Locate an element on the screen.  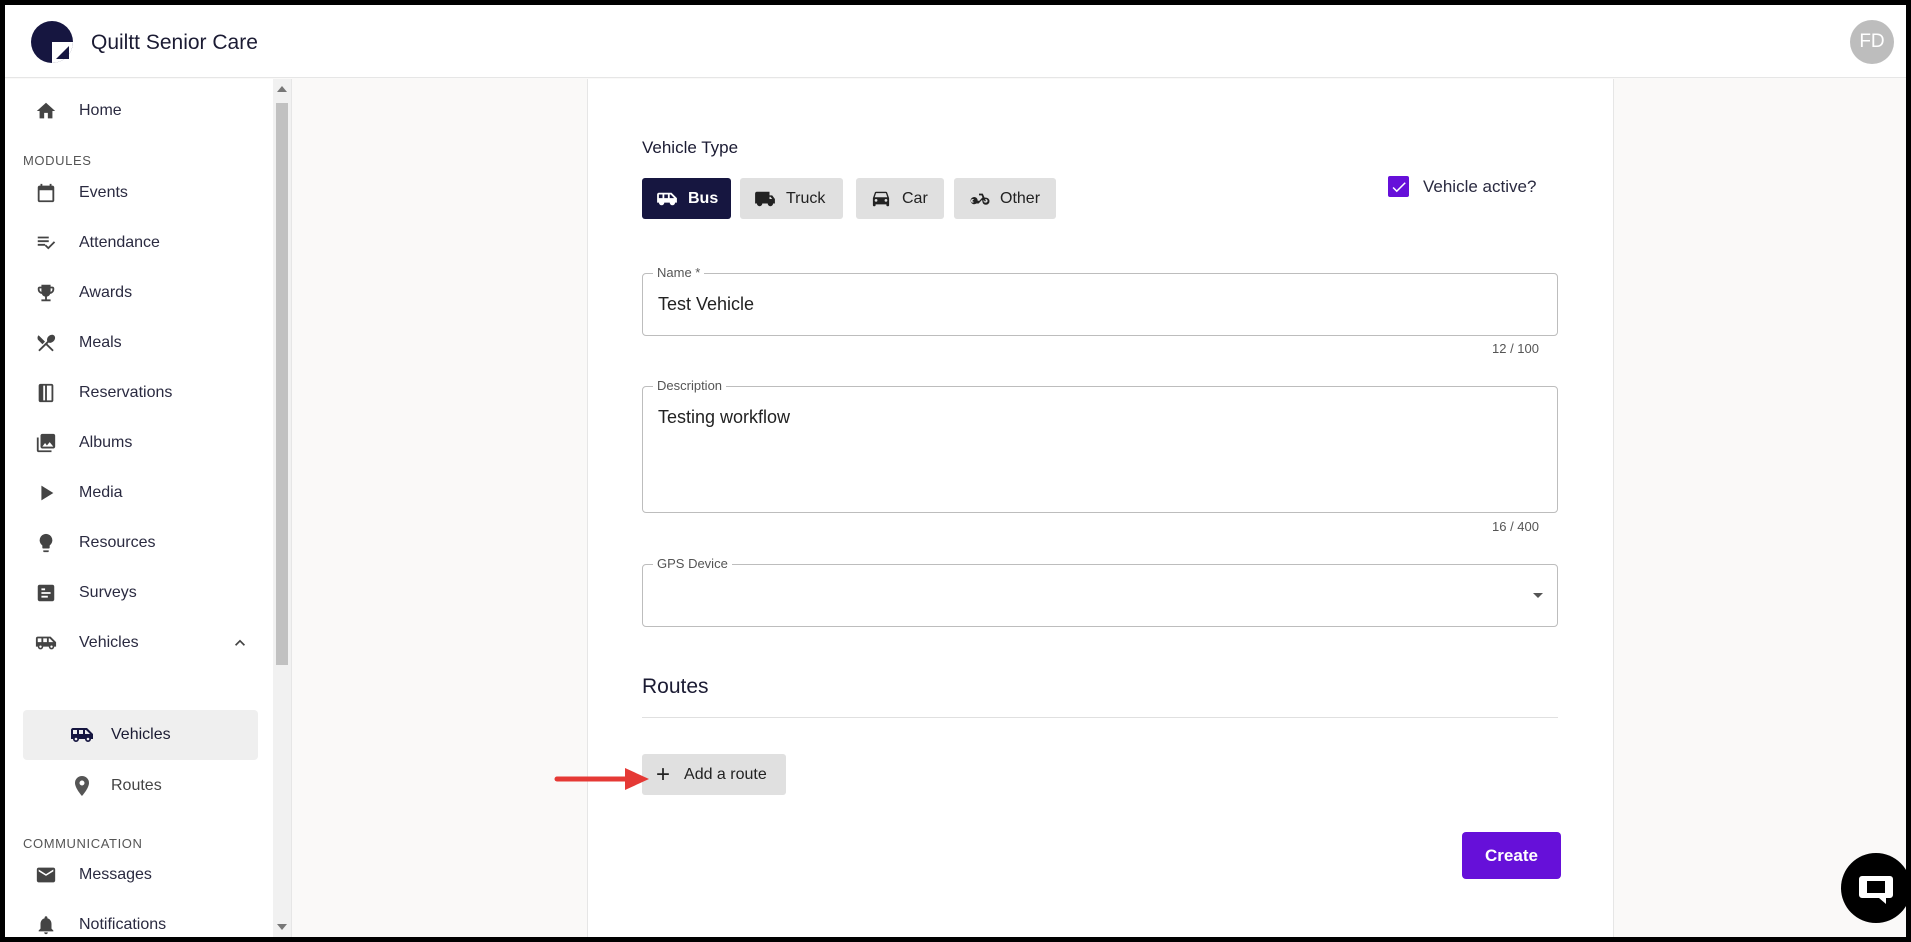
create-button: Create is located at coordinates (1511, 855).